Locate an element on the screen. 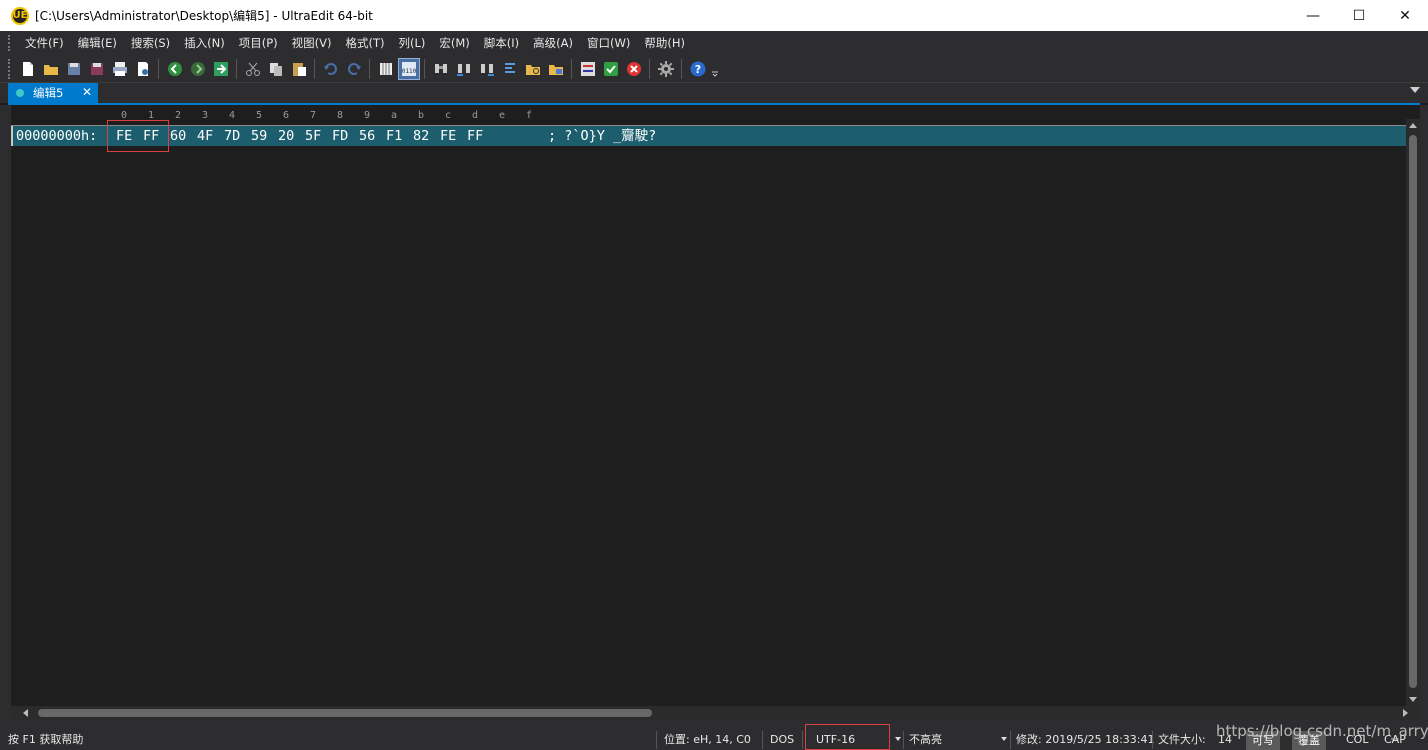  hex-mode-label: 0110 is located at coordinates (408, 71).